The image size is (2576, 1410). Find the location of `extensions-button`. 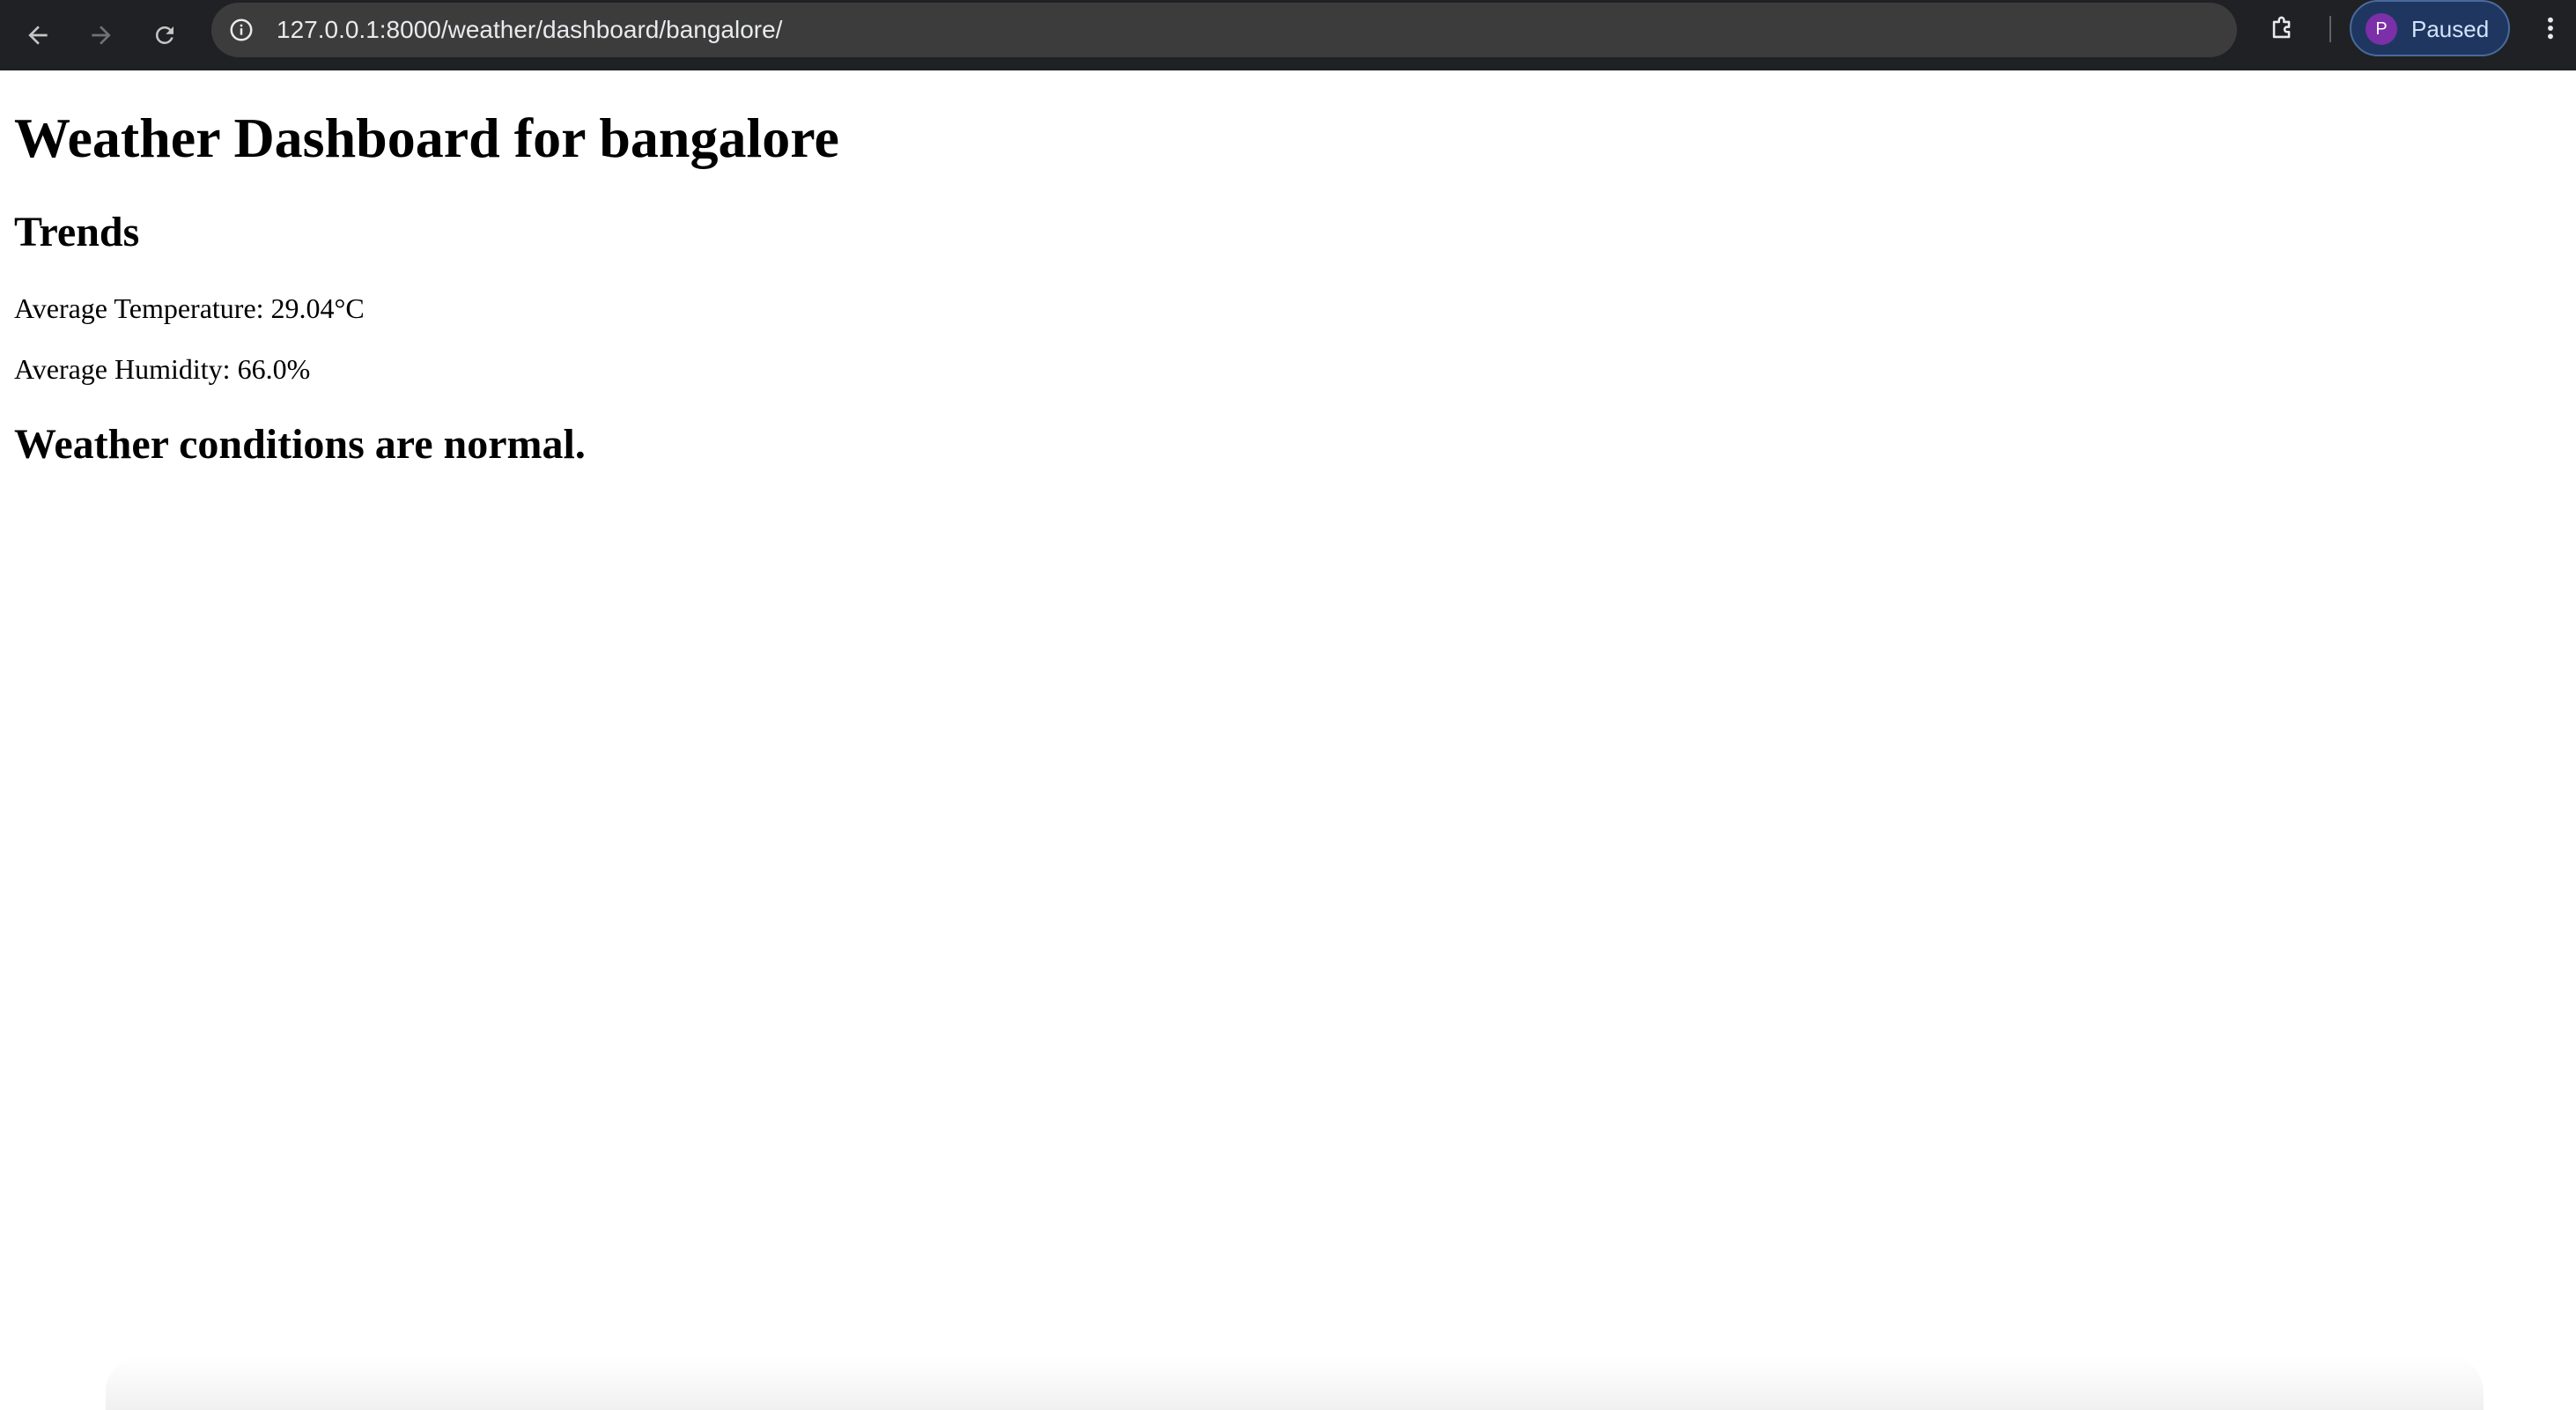

extensions-button is located at coordinates (2282, 28).